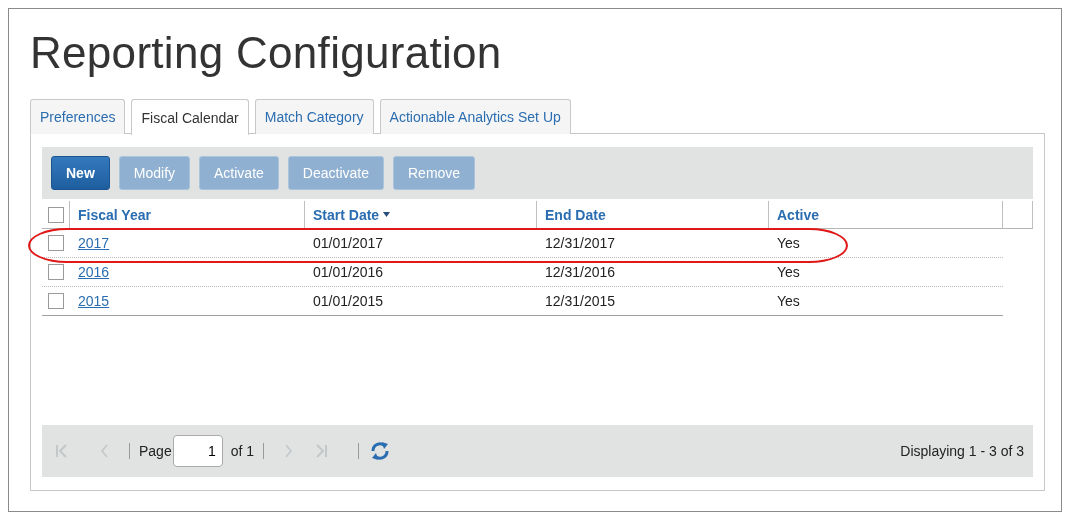  Describe the element at coordinates (187, 272) in the screenshot. I see `fiscal-year-link: 2016` at that location.